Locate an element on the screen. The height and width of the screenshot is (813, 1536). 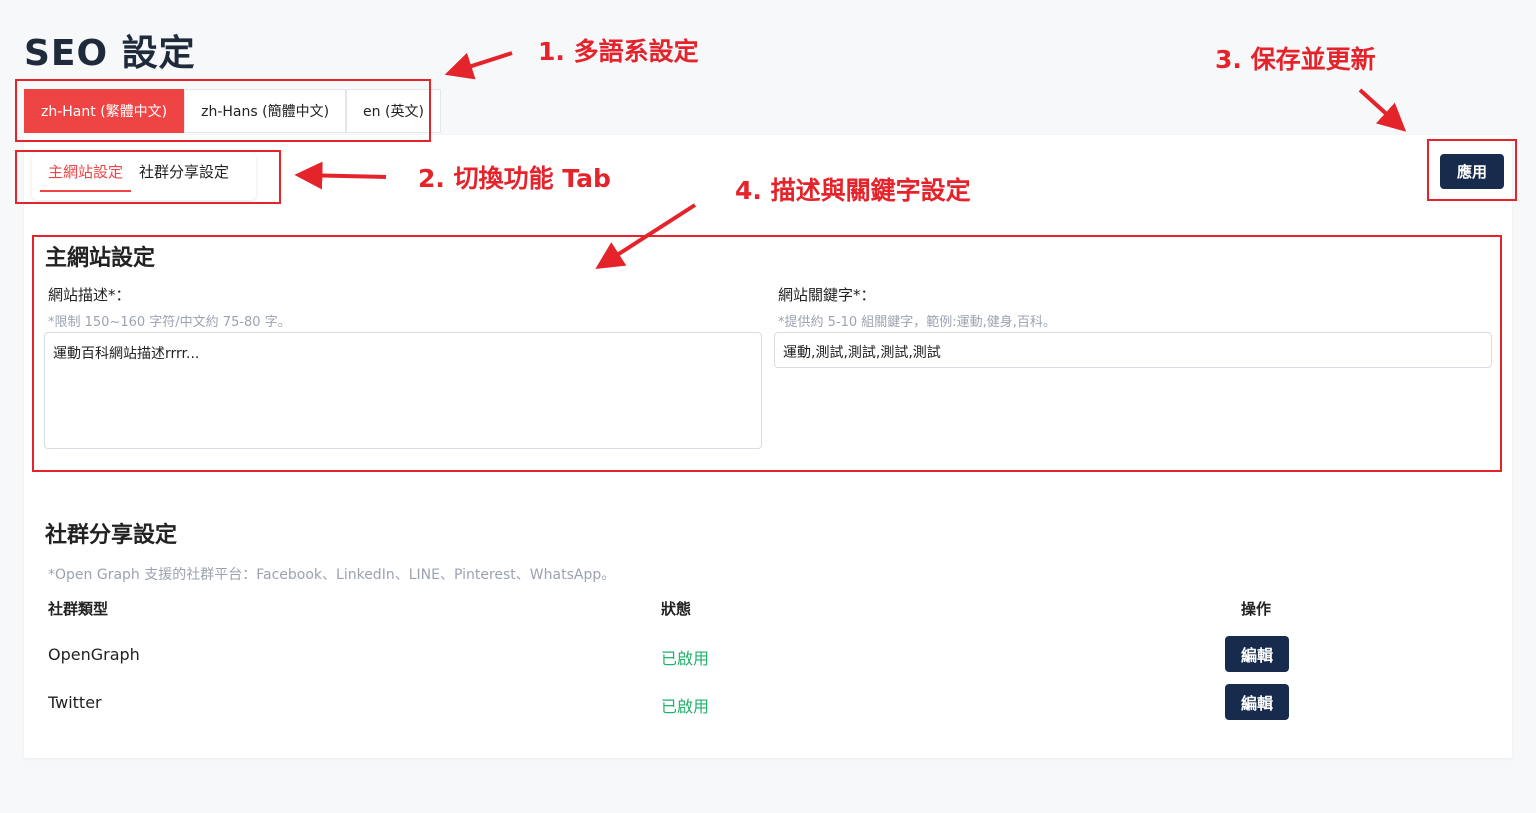
annotation-box-tabs is located at coordinates (148, 177).